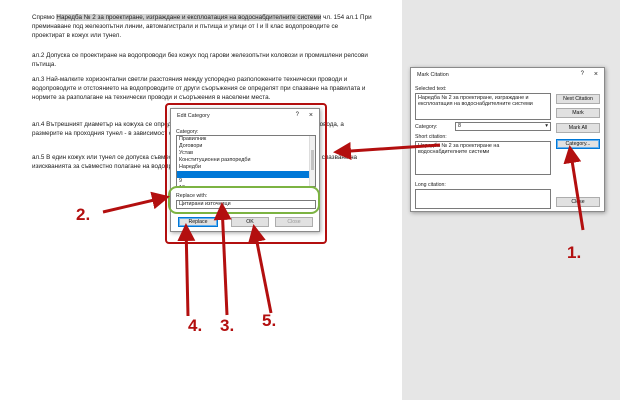 The width and height of the screenshot is (620, 400). I want to click on step-4-label: 4., so click(195, 325).